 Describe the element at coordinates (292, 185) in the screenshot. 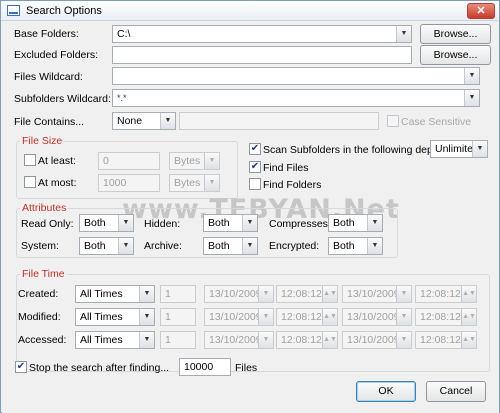

I see `find-folders-label: Find Folders` at that location.